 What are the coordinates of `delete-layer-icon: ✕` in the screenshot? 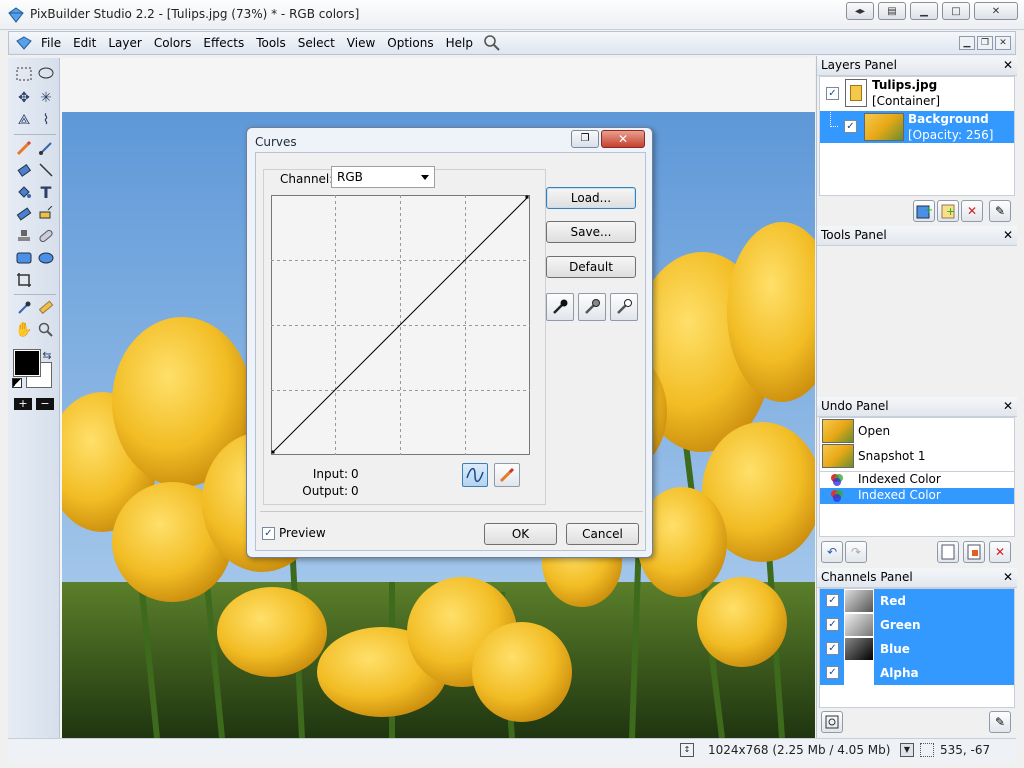 It's located at (972, 211).